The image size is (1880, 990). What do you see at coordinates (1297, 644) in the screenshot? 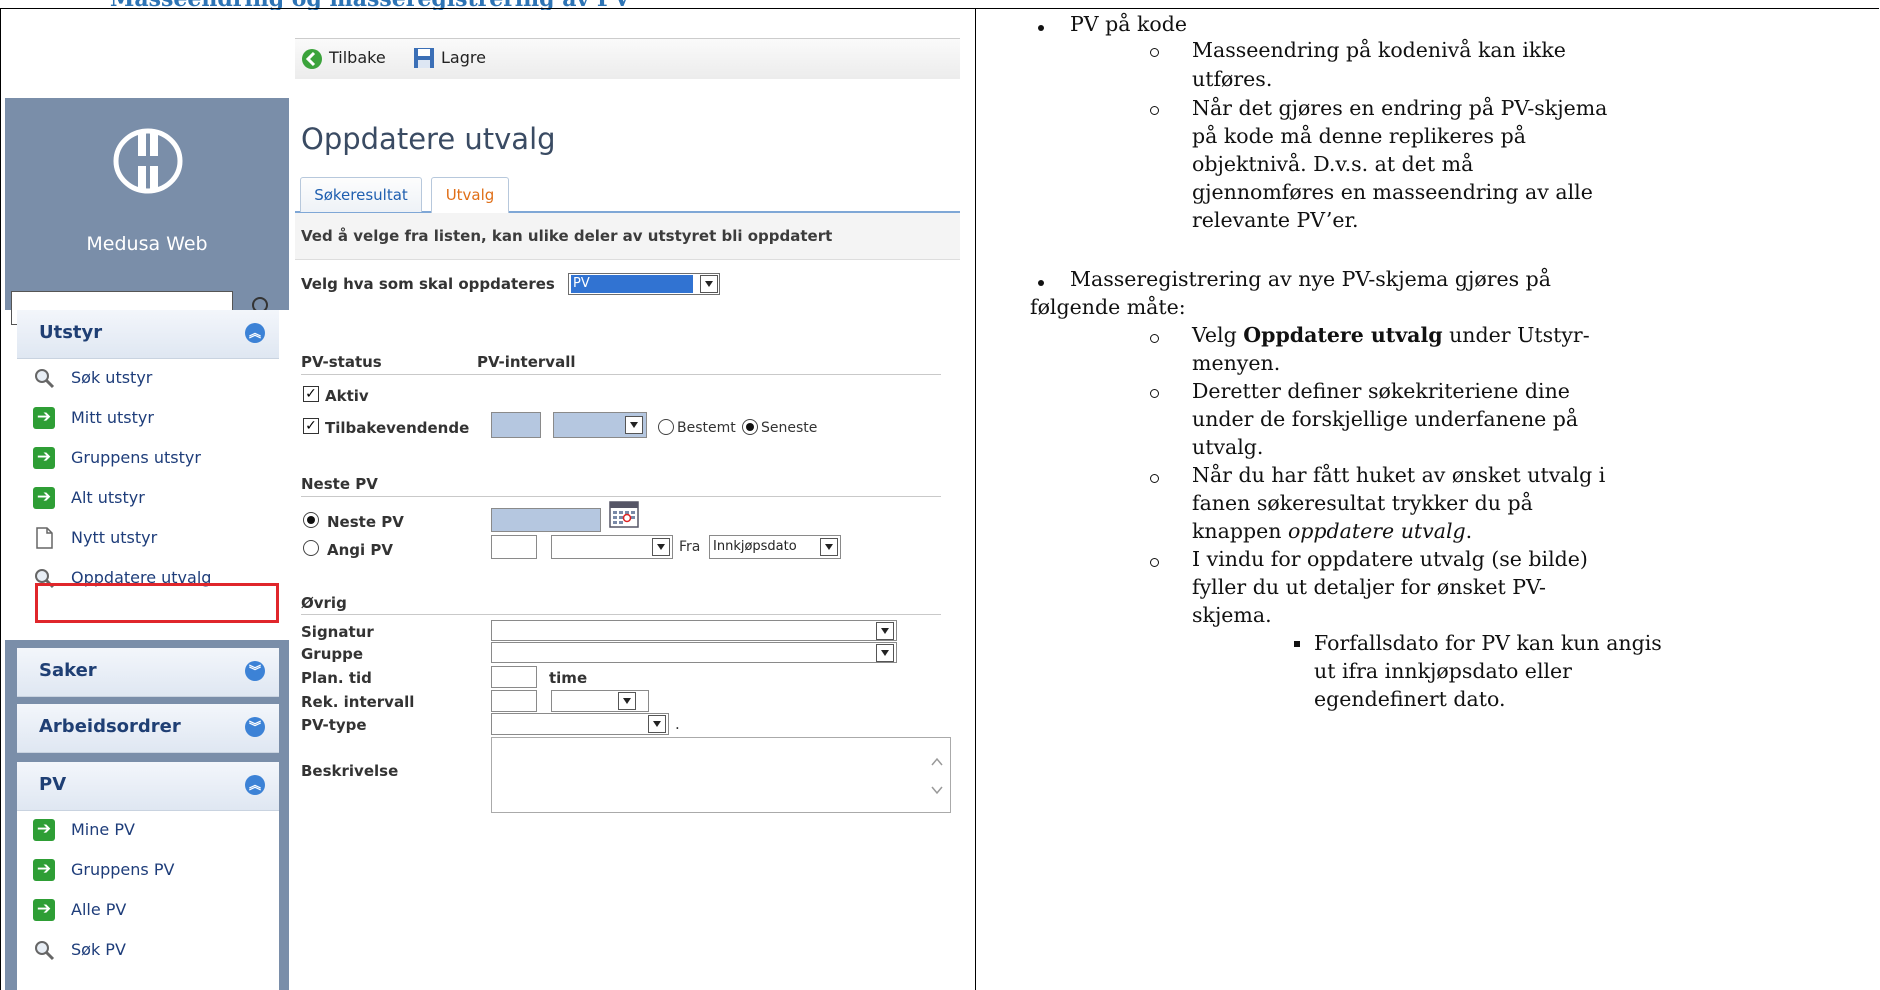
I see `square-bullet-icon` at bounding box center [1297, 644].